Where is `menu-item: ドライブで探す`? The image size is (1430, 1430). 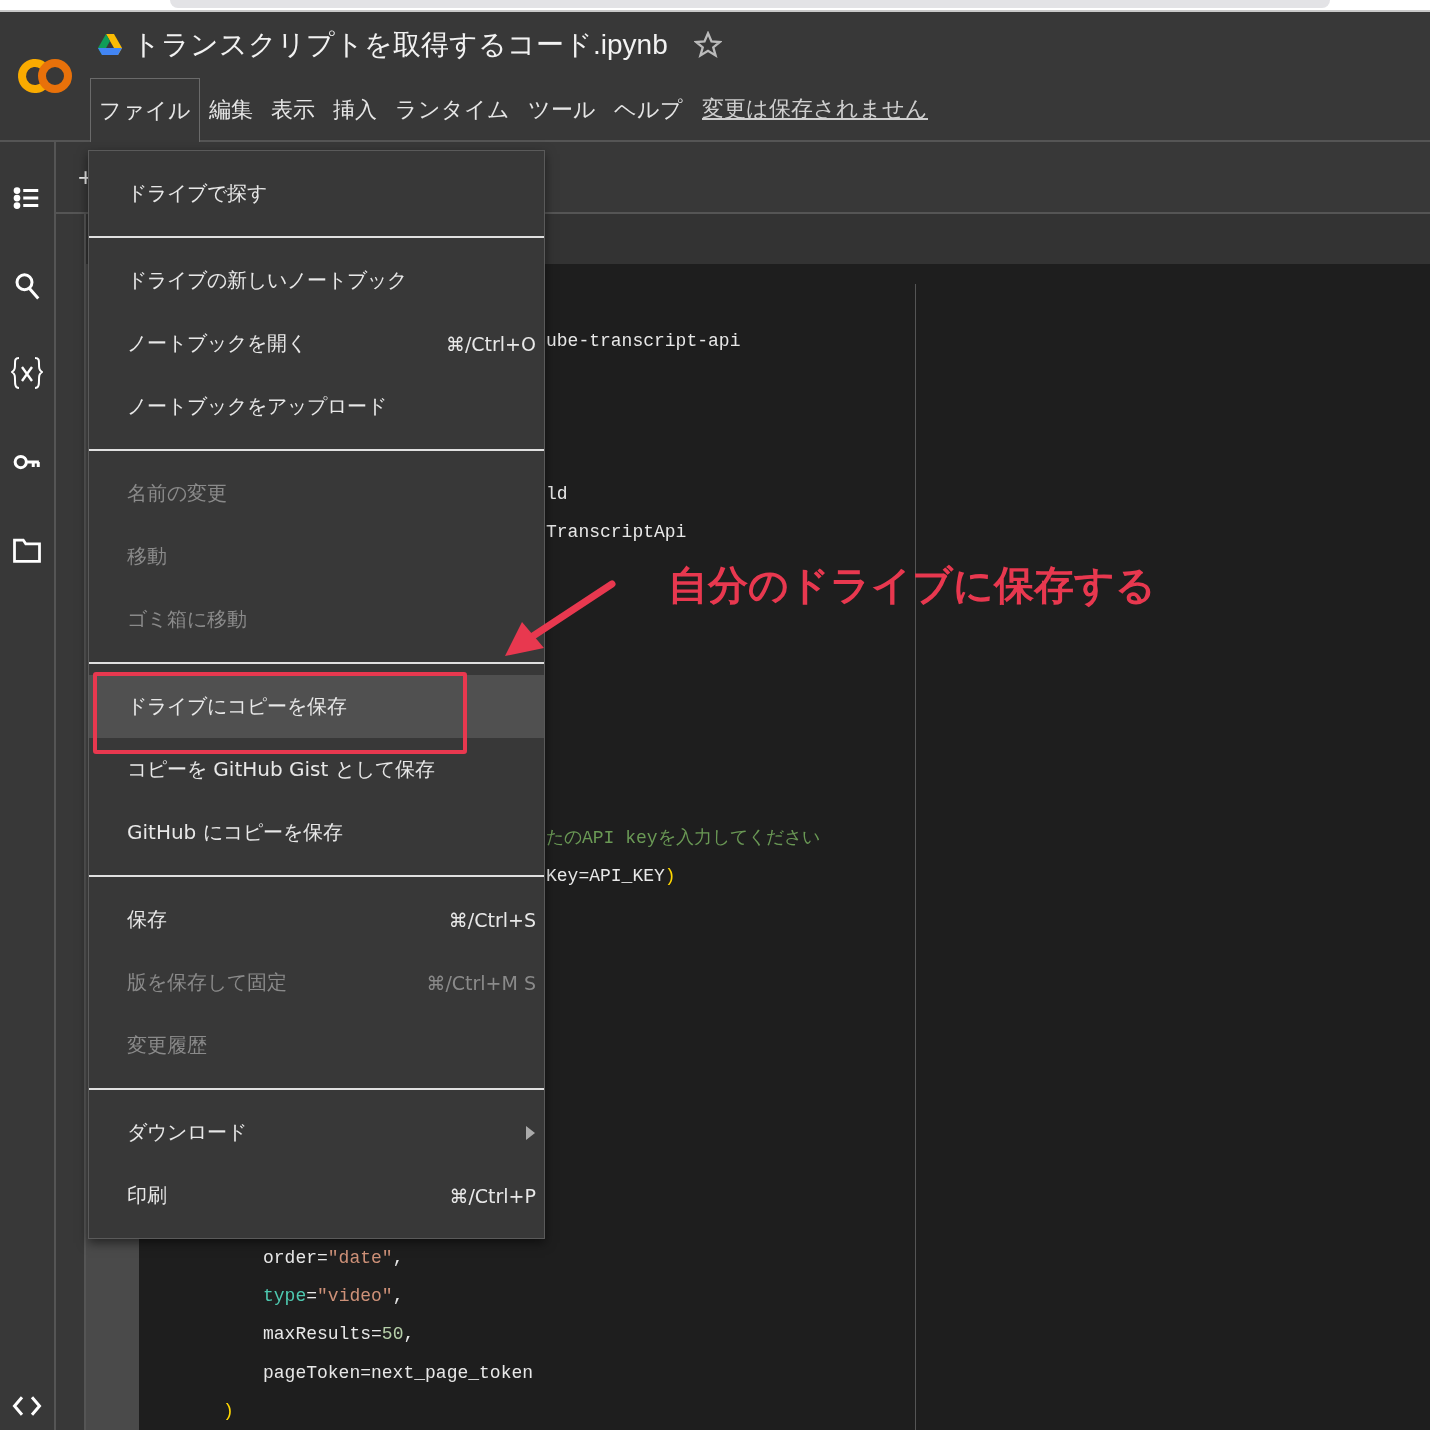 menu-item: ドライブで探す is located at coordinates (316, 193).